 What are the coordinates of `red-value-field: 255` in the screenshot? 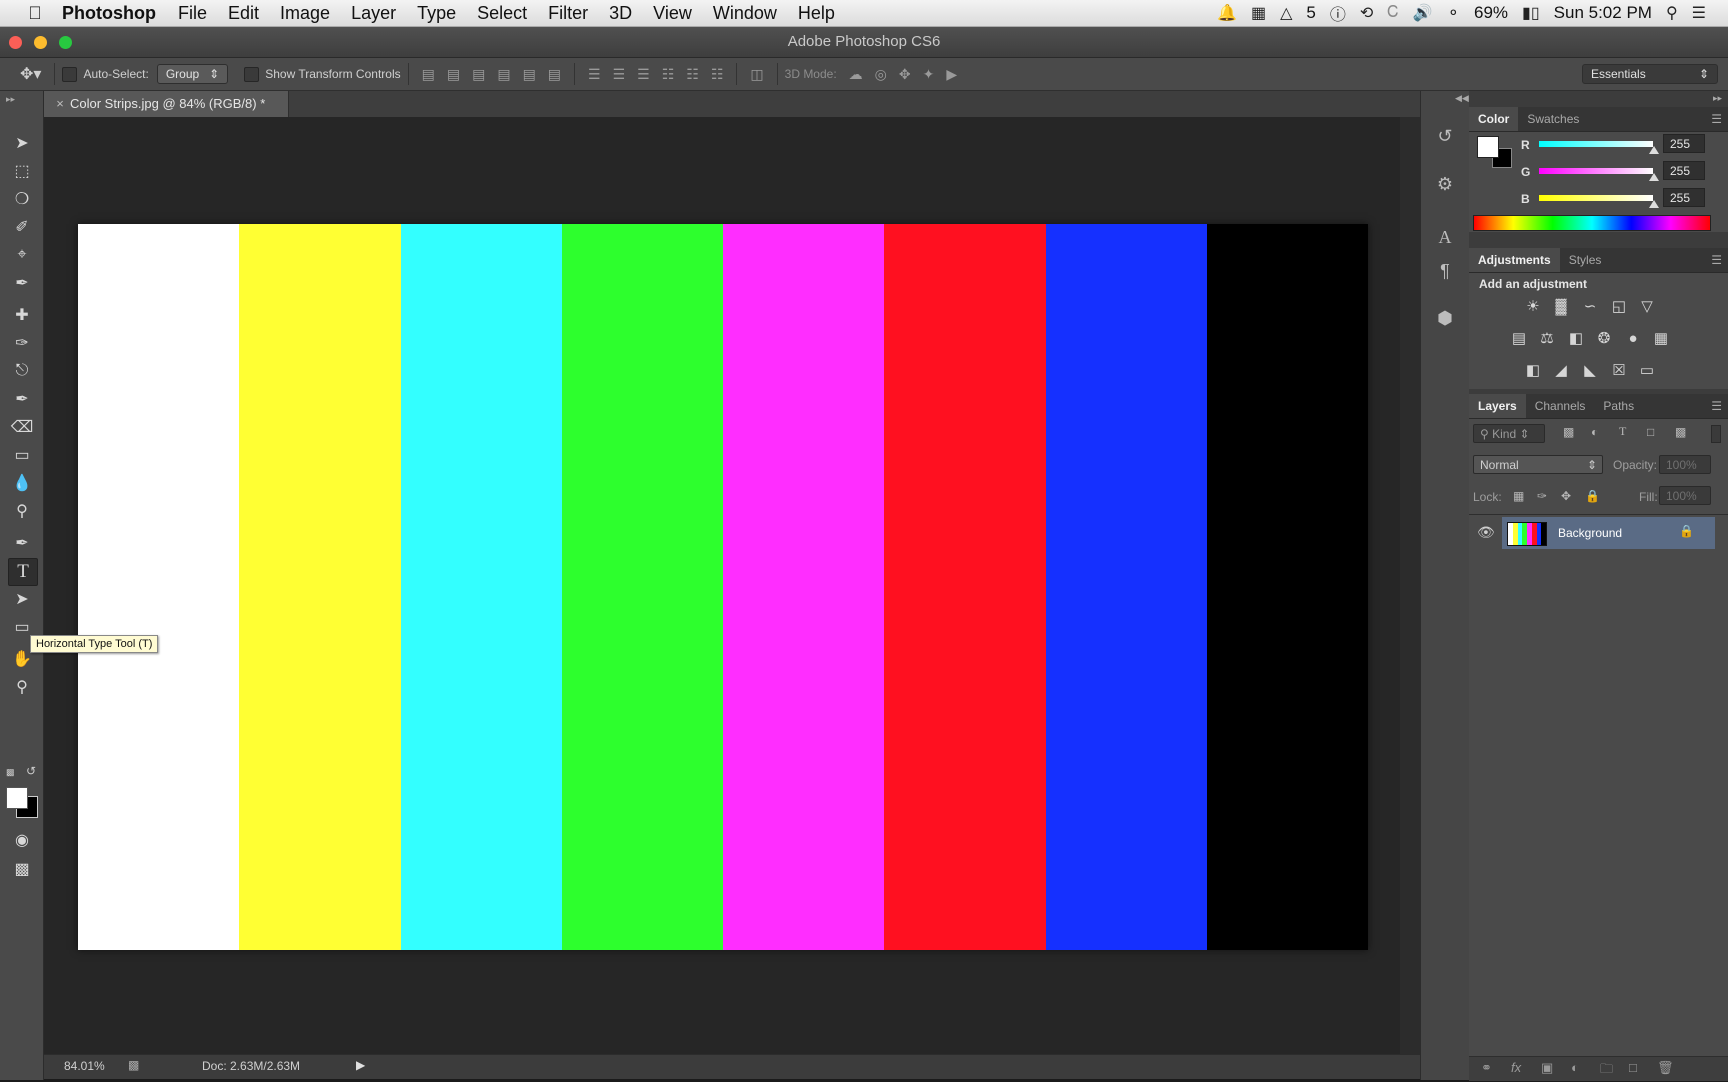 It's located at (1684, 143).